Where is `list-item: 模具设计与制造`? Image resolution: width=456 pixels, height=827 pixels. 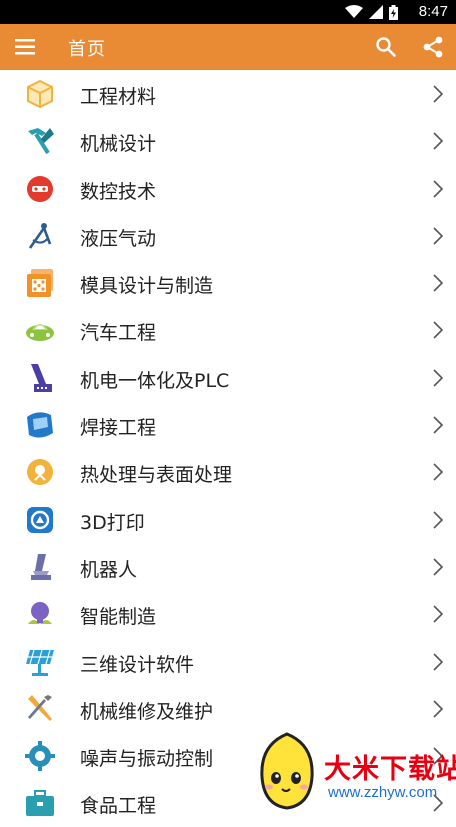 list-item: 模具设计与制造 is located at coordinates (228, 282).